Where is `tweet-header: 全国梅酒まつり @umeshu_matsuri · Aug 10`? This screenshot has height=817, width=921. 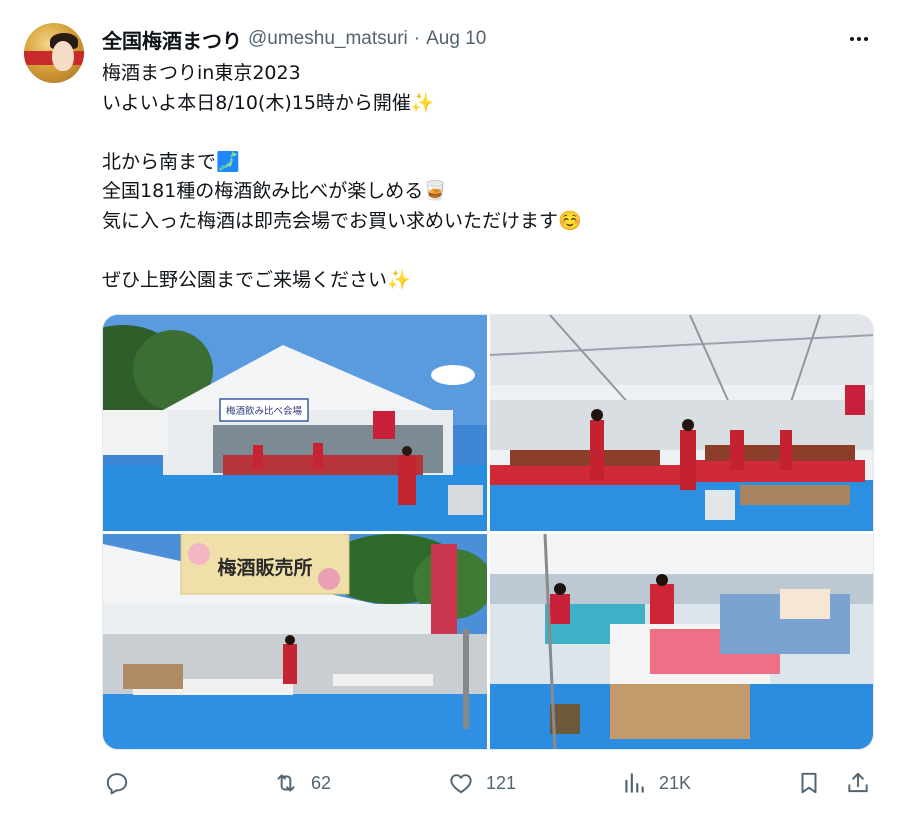 tweet-header: 全国梅酒まつり @umeshu_matsuri · Aug 10 is located at coordinates (294, 39).